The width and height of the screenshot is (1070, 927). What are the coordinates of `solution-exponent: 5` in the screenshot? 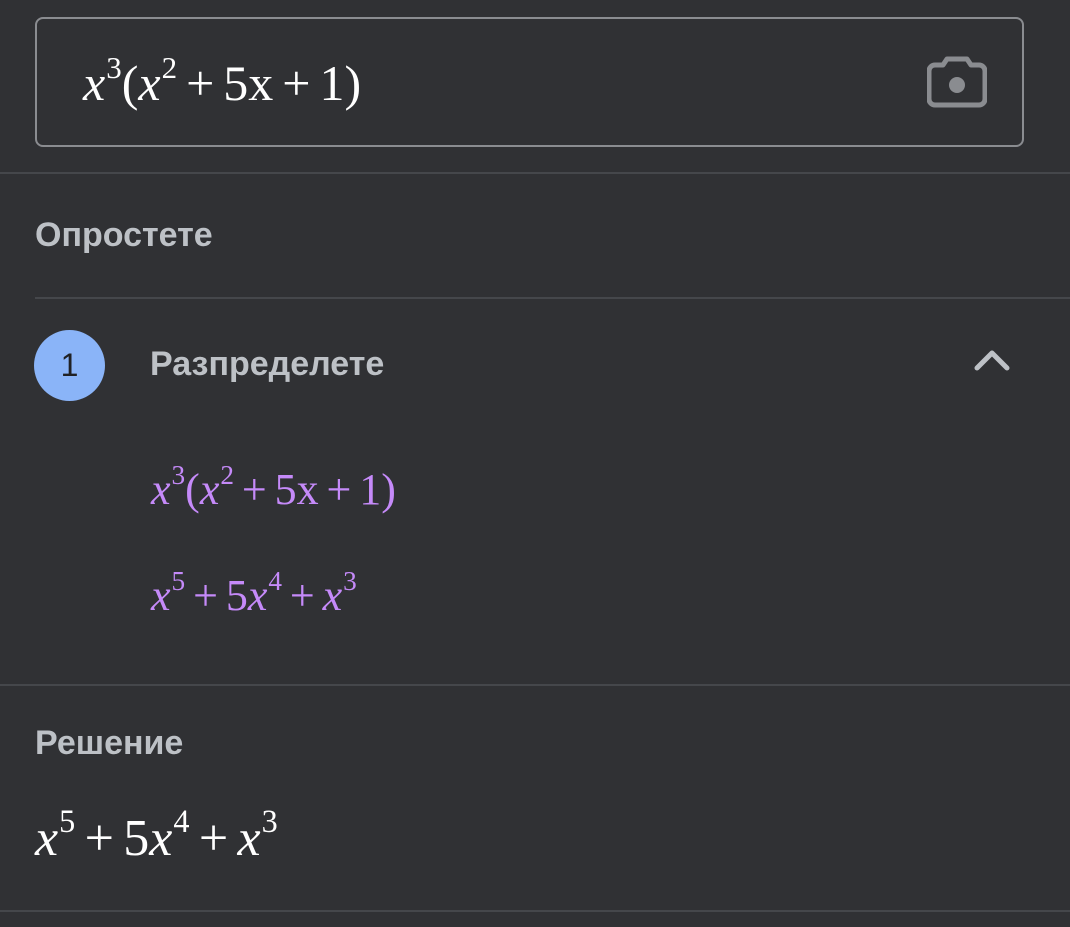 It's located at (67, 820).